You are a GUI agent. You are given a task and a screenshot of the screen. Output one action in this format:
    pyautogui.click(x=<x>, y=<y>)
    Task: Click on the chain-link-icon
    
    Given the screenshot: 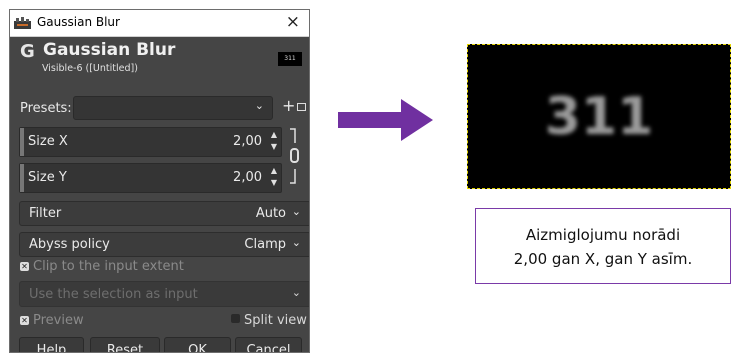 What is the action you would take?
    pyautogui.click(x=294, y=157)
    